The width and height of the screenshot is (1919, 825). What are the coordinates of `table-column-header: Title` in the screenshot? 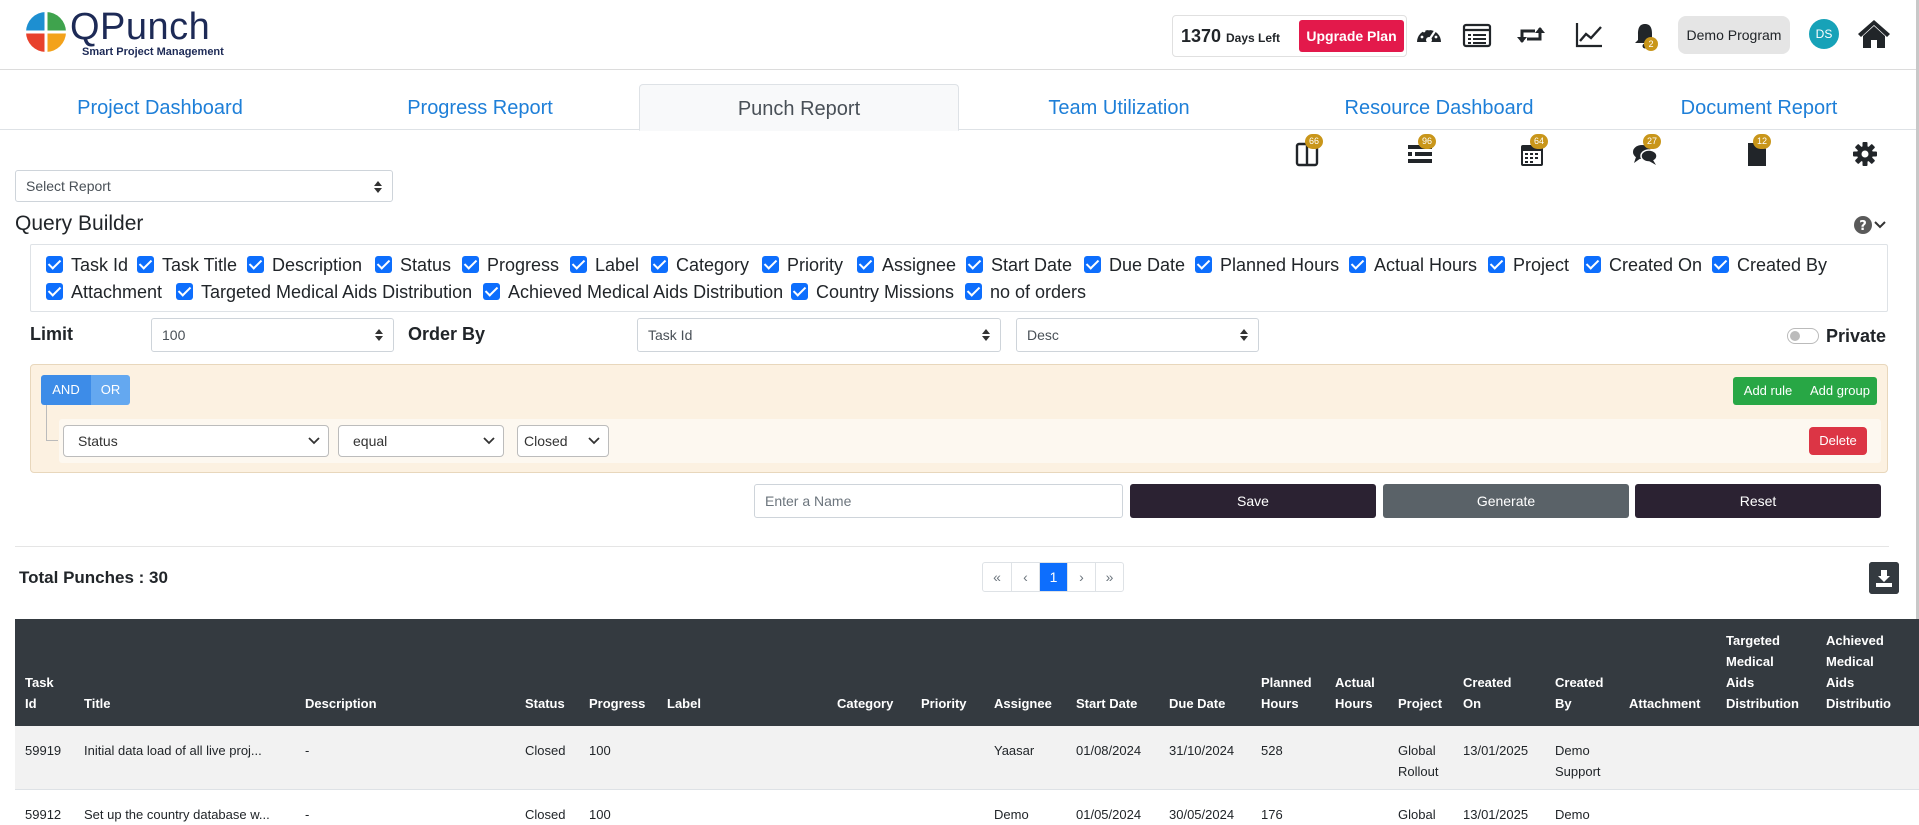 It's located at (97, 703).